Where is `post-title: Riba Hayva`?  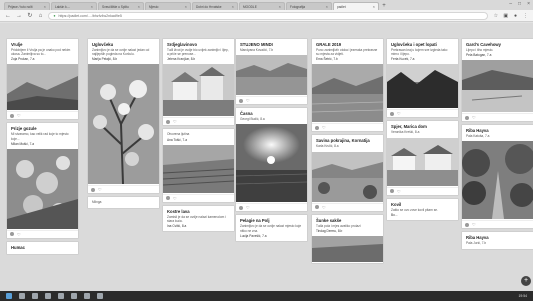 post-title: Riba Hayva is located at coordinates (477, 131).